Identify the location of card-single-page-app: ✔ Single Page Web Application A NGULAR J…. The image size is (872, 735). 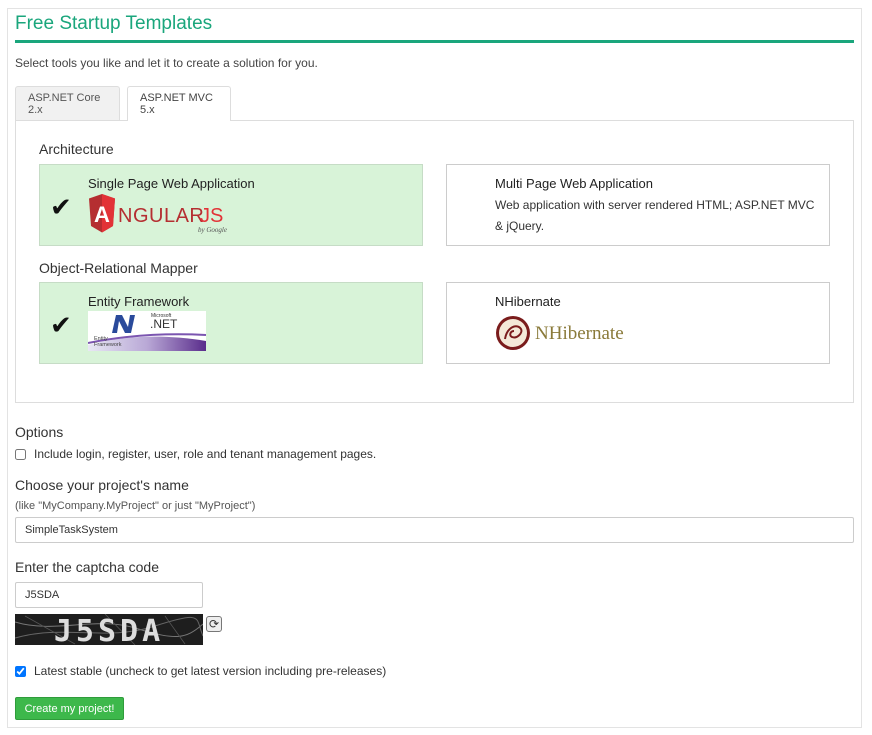
(231, 205).